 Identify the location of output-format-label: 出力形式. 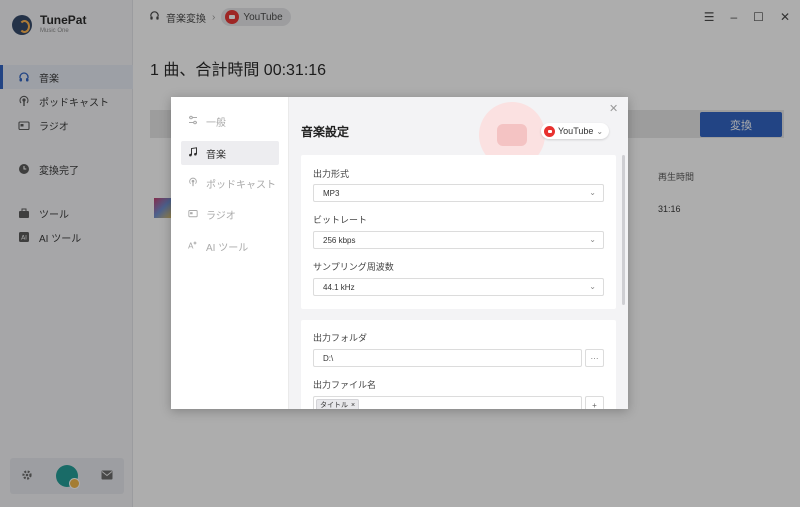
(331, 174).